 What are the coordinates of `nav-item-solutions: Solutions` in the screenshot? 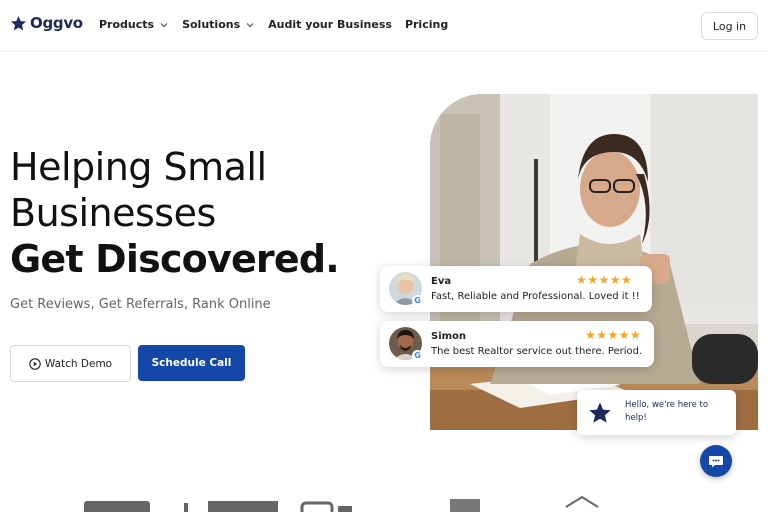 It's located at (218, 24).